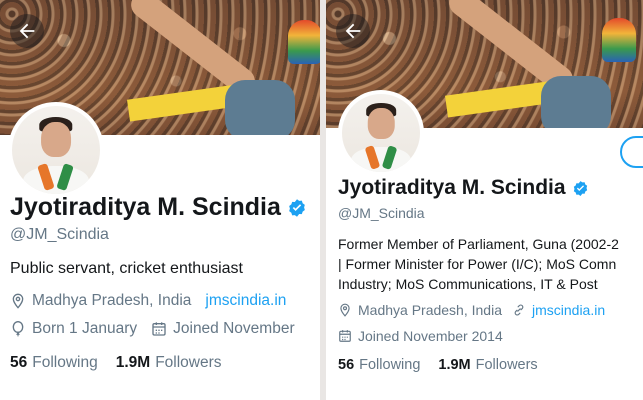  What do you see at coordinates (85, 328) in the screenshot?
I see `birthday-text: Born 1 January` at bounding box center [85, 328].